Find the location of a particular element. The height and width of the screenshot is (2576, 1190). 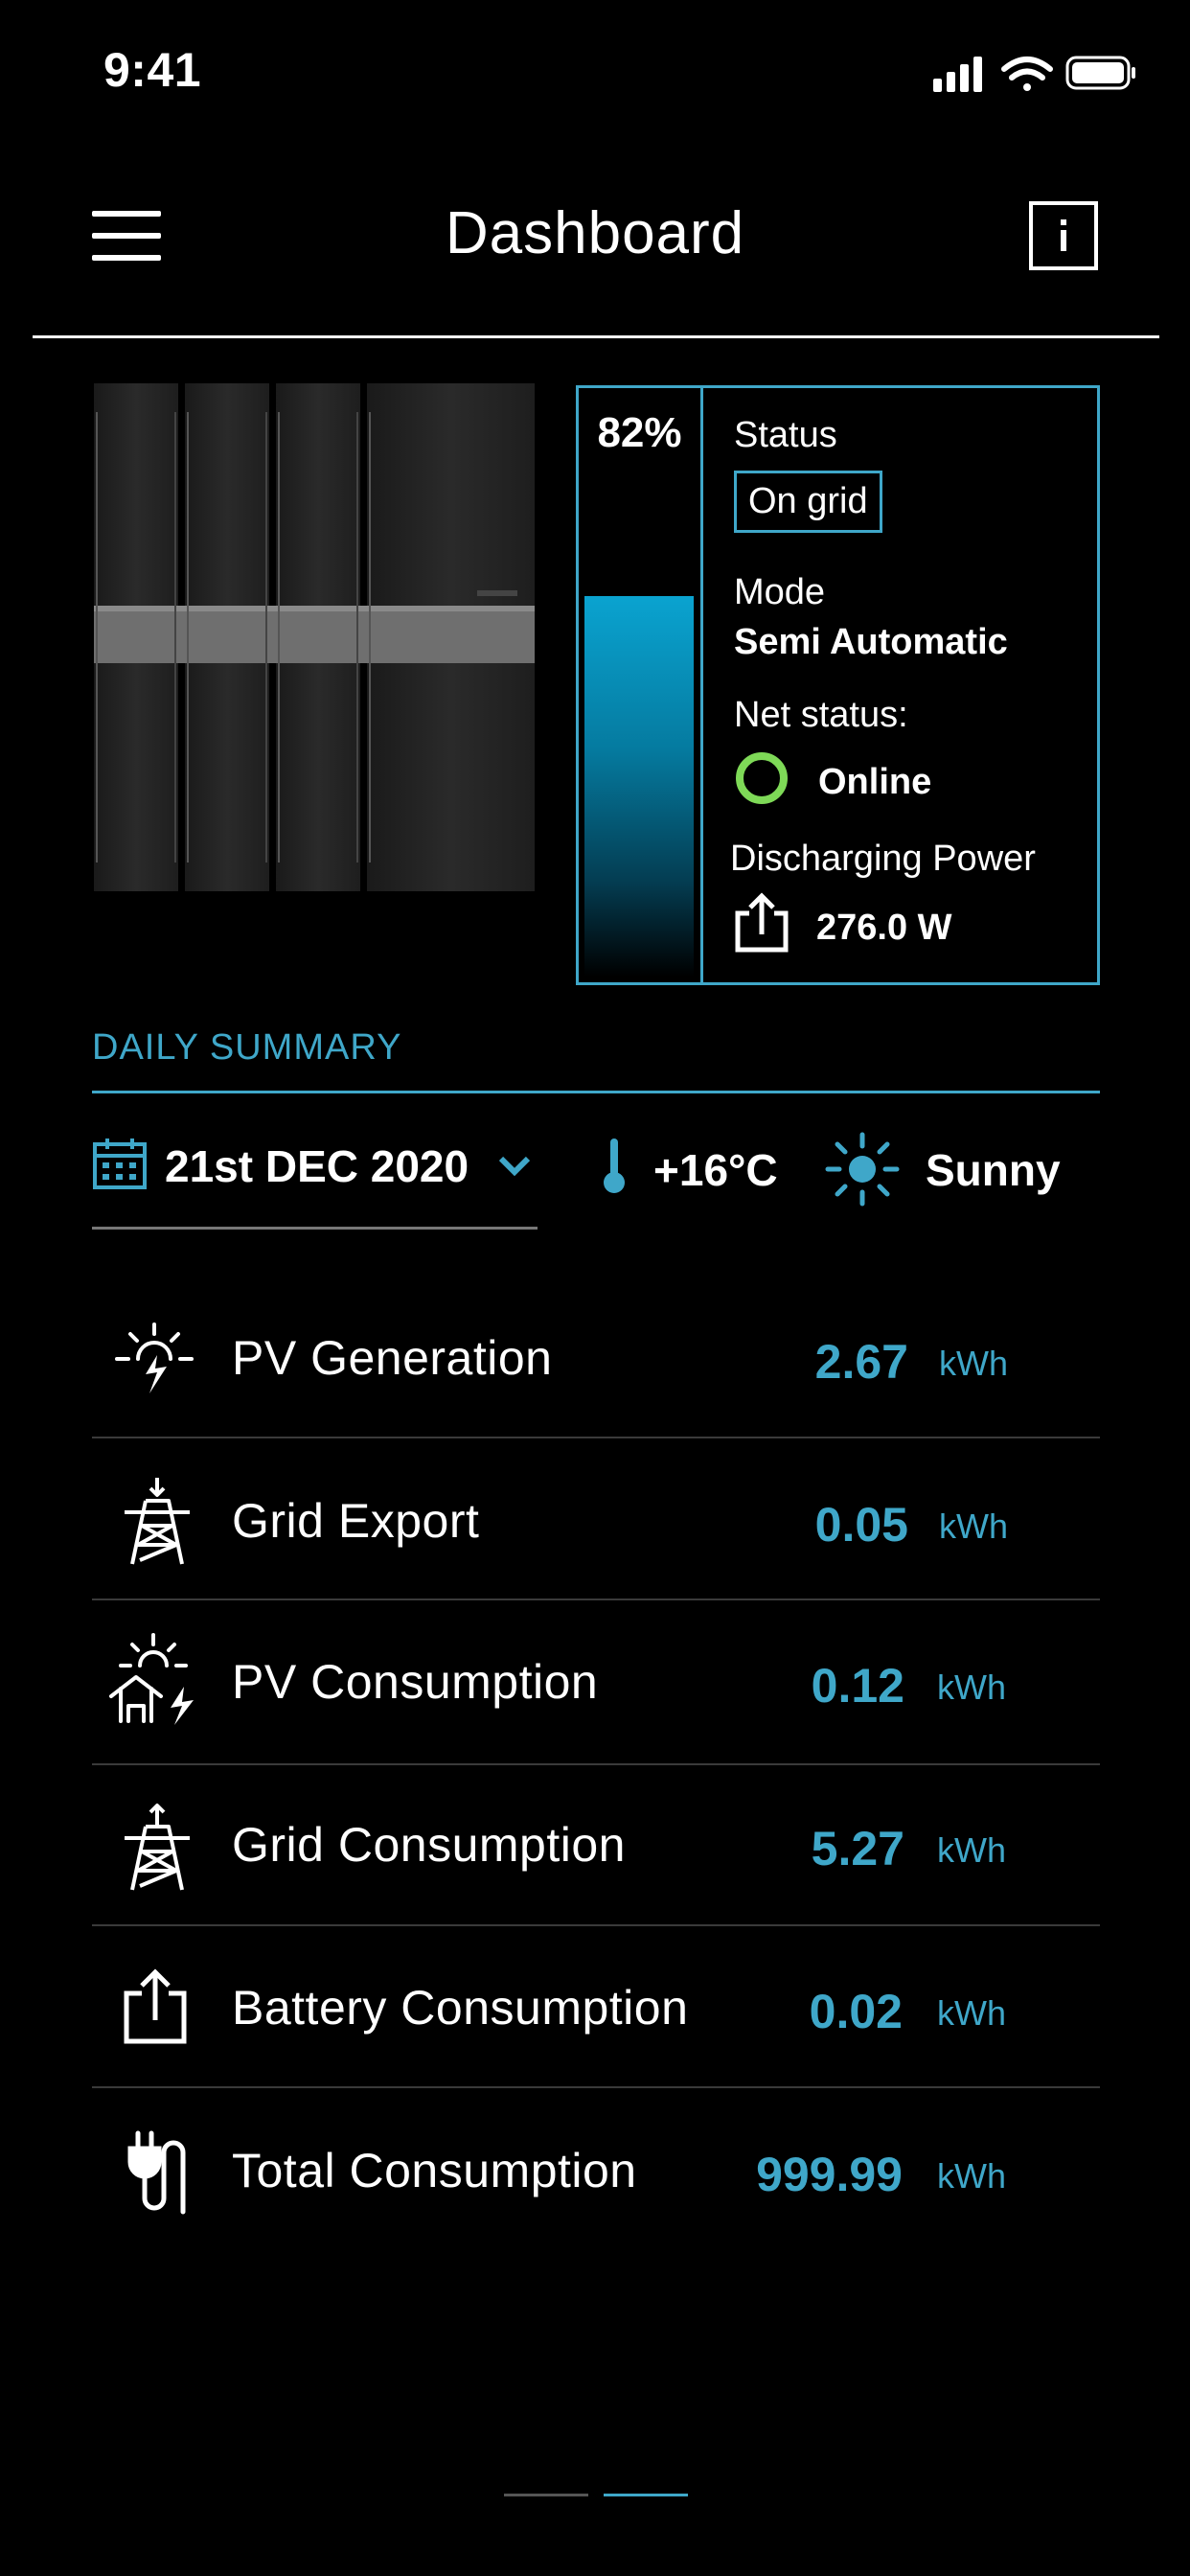

row-unit-total-consumption: kWh is located at coordinates (972, 2176).